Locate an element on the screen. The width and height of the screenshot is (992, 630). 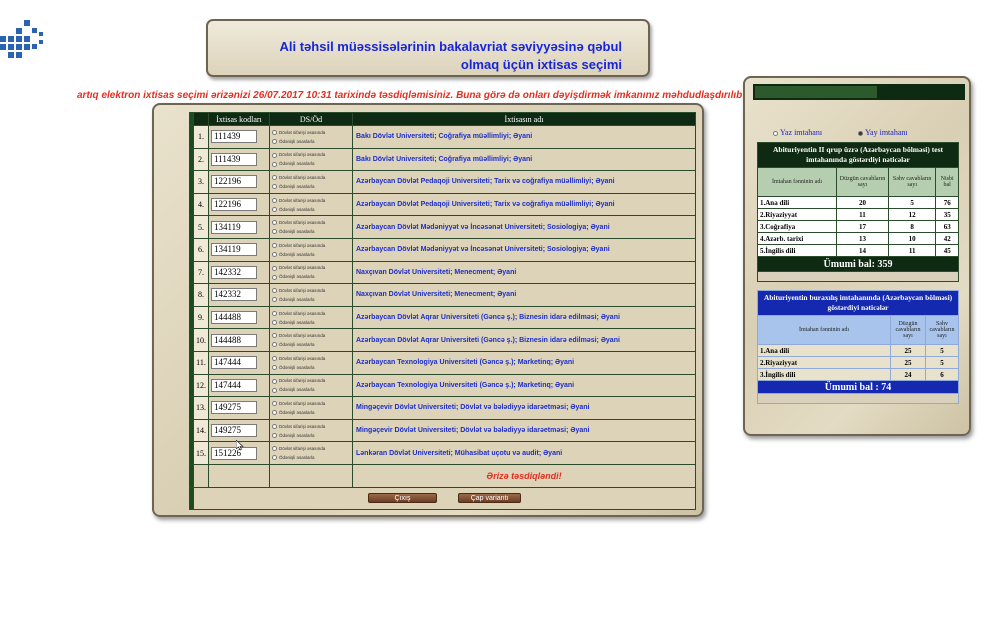
specialty-code-cell: 142332 is located at coordinates (239, 295).